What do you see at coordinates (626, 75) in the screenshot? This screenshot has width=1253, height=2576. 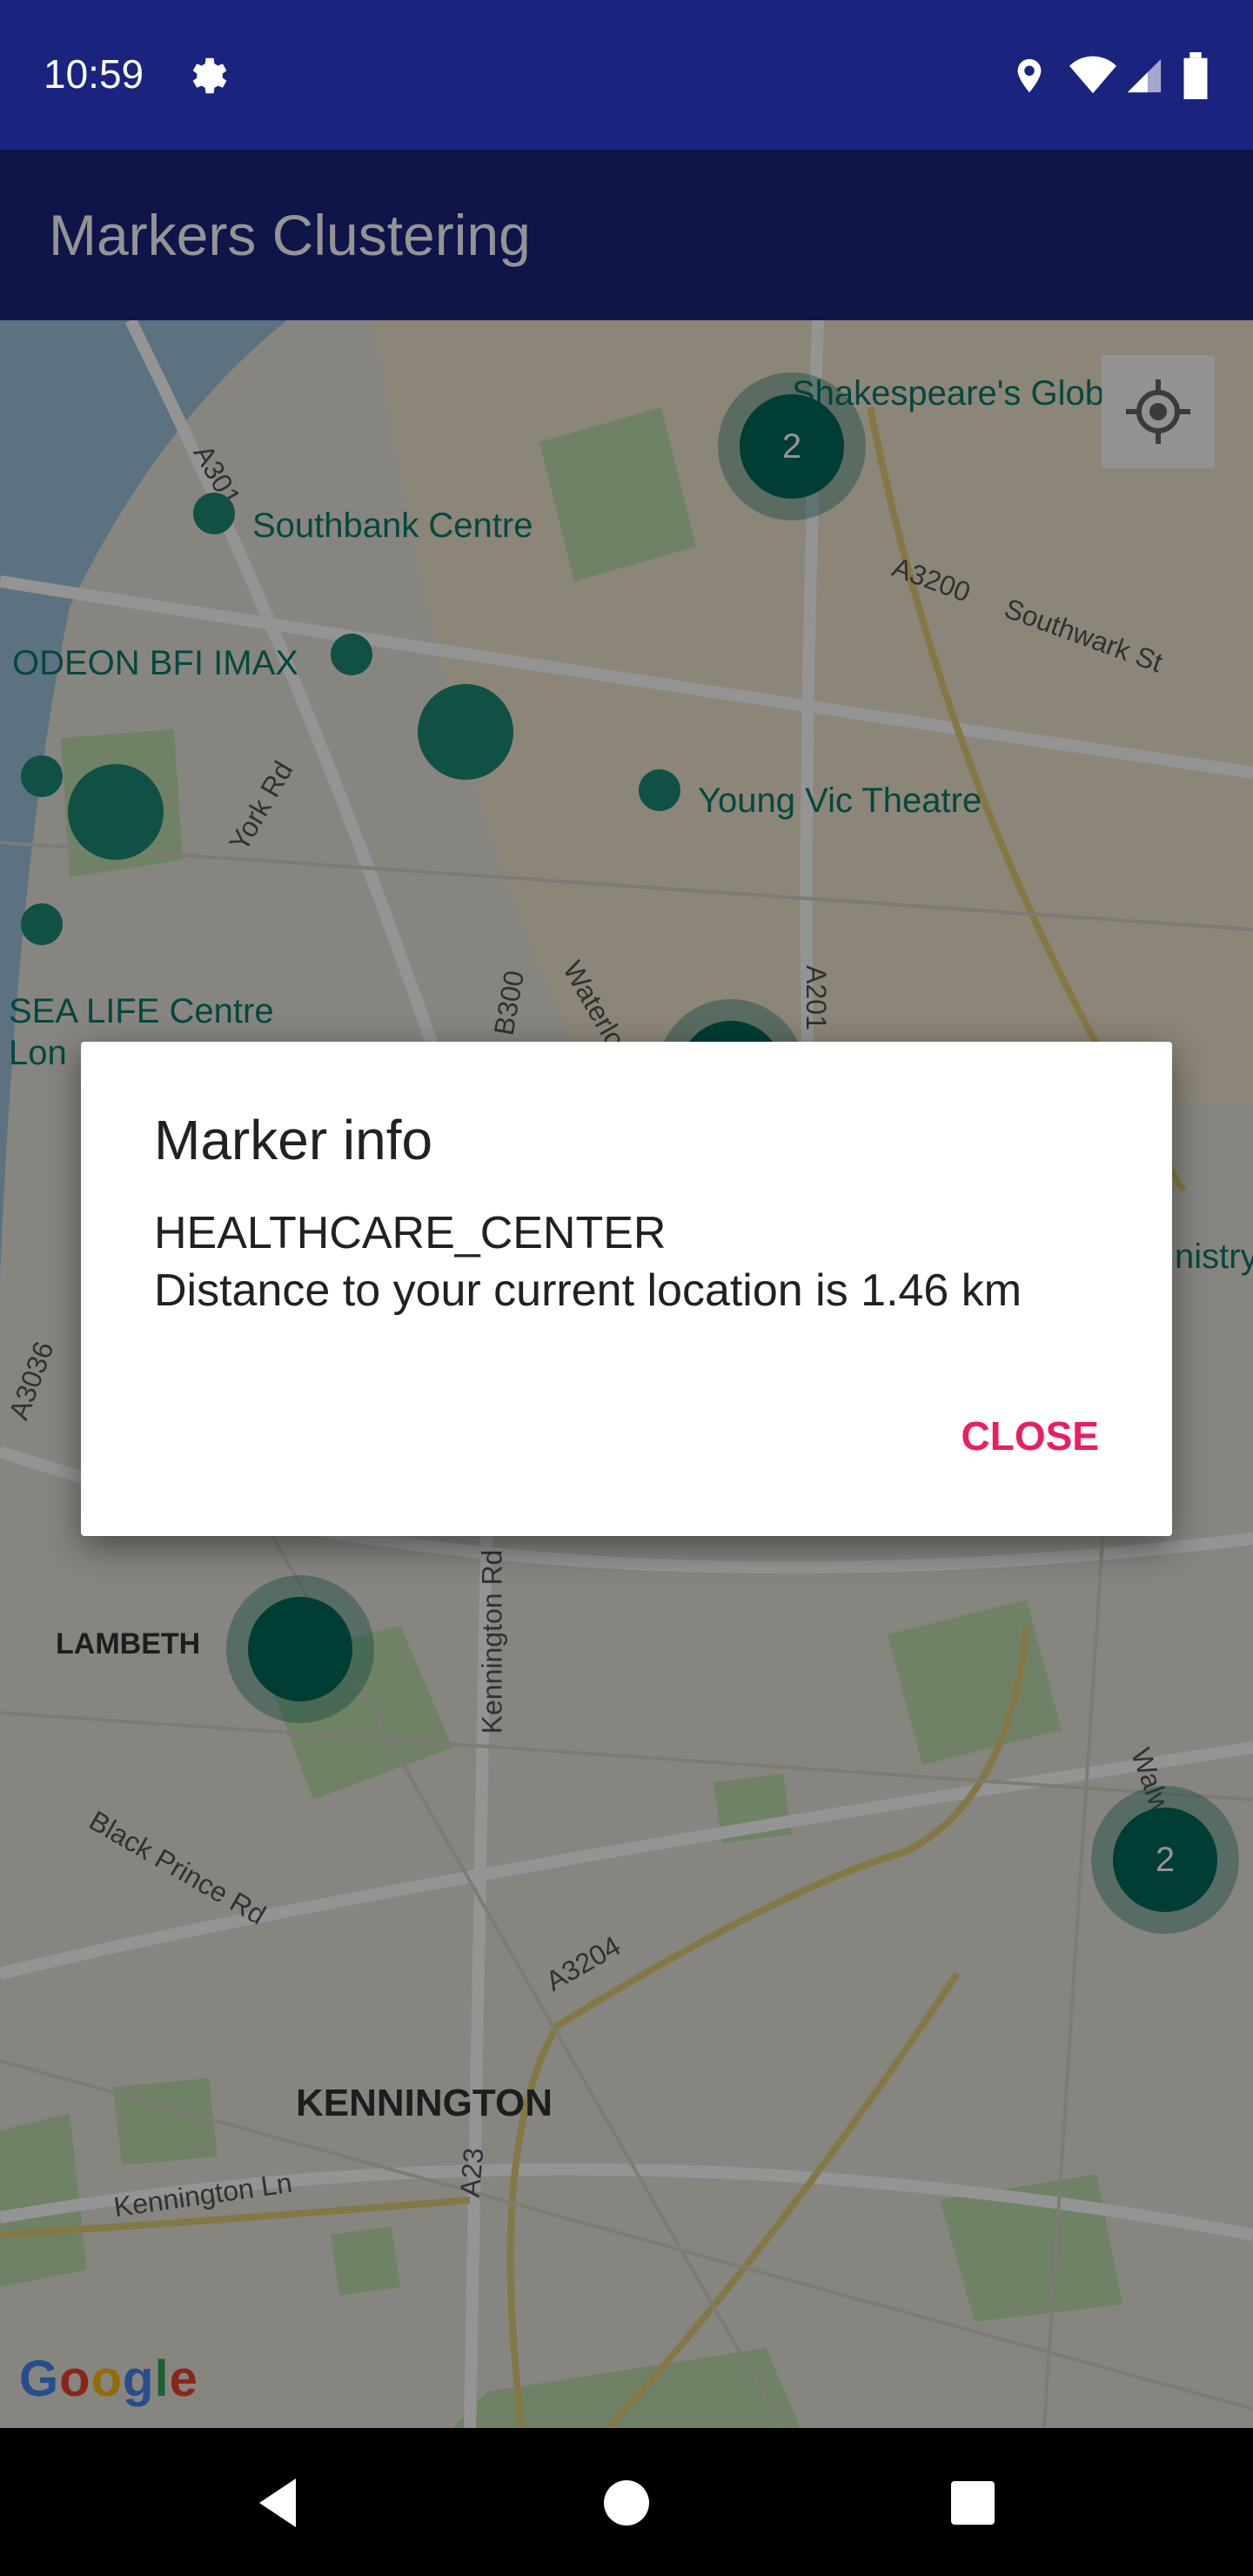 I see `status-bar: 10:59` at bounding box center [626, 75].